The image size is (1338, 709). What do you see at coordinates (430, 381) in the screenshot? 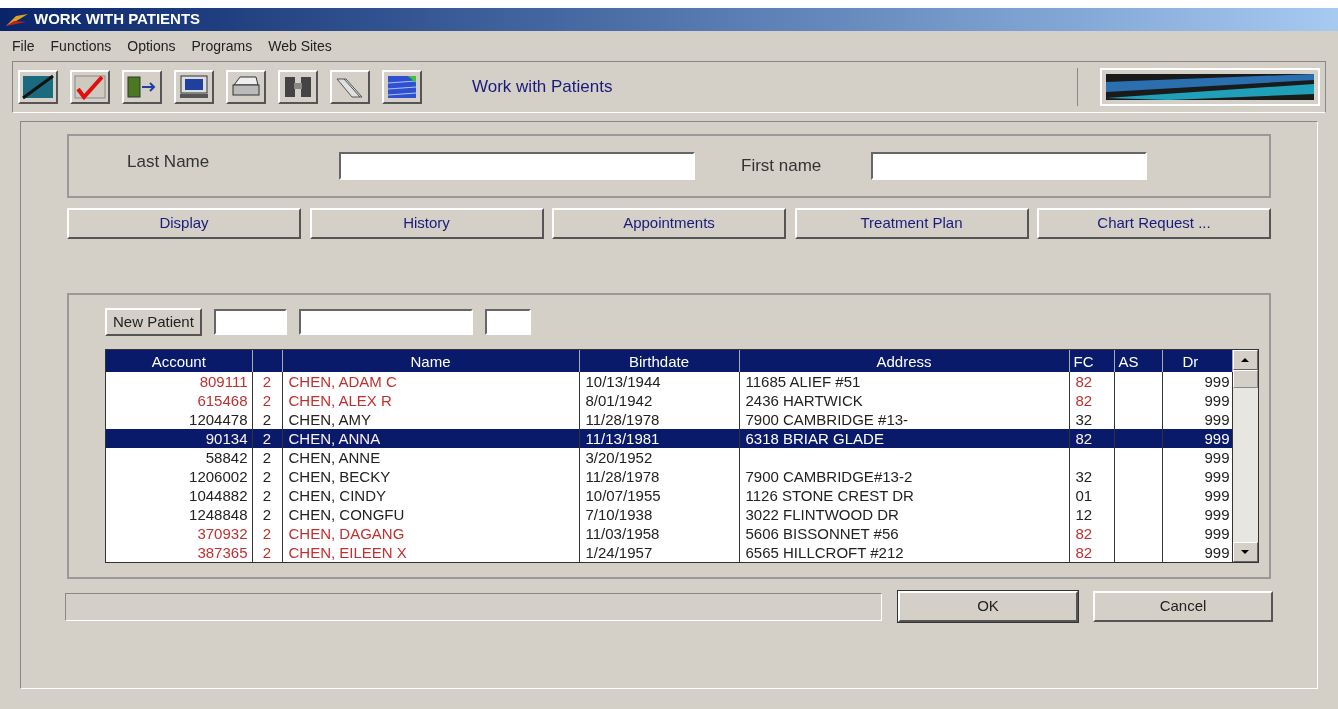
I see `table-cell: CHEN, ADAM C` at bounding box center [430, 381].